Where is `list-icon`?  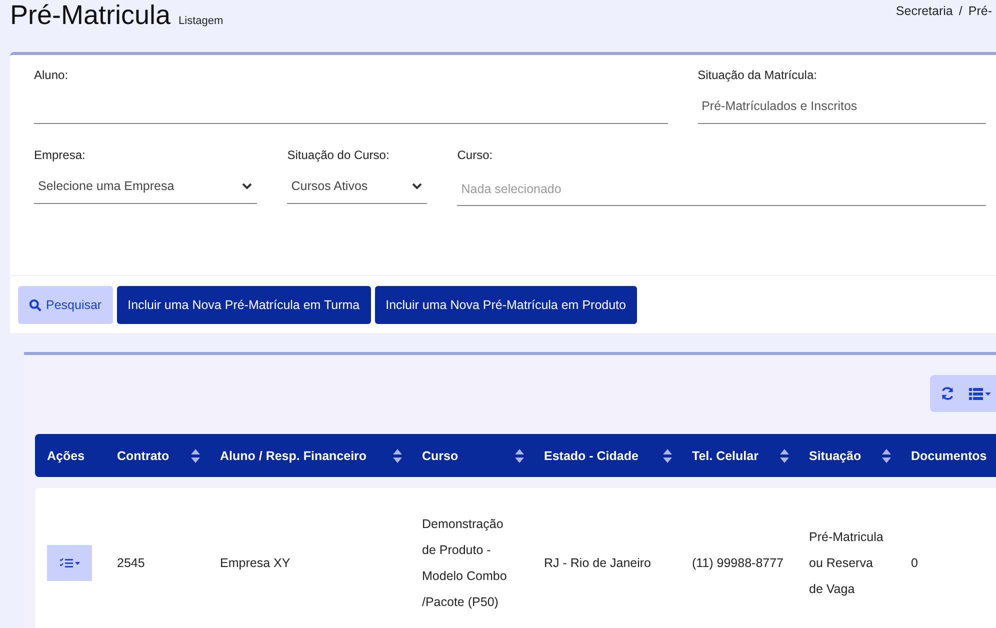 list-icon is located at coordinates (980, 394).